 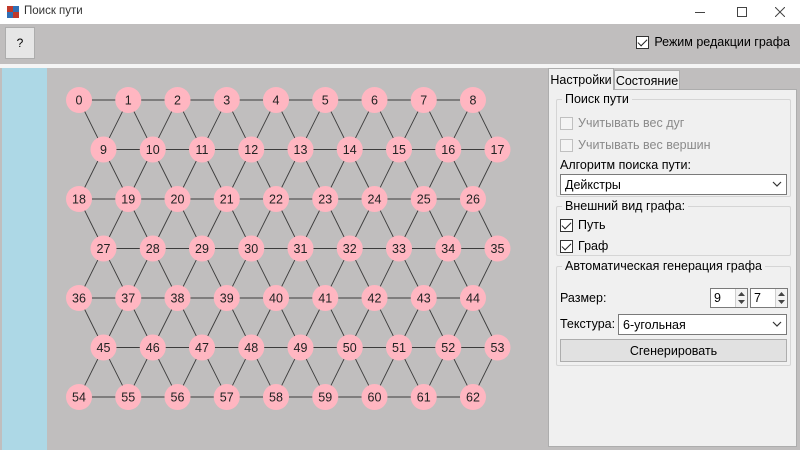 What do you see at coordinates (226, 397) in the screenshot?
I see `graph-node: 57` at bounding box center [226, 397].